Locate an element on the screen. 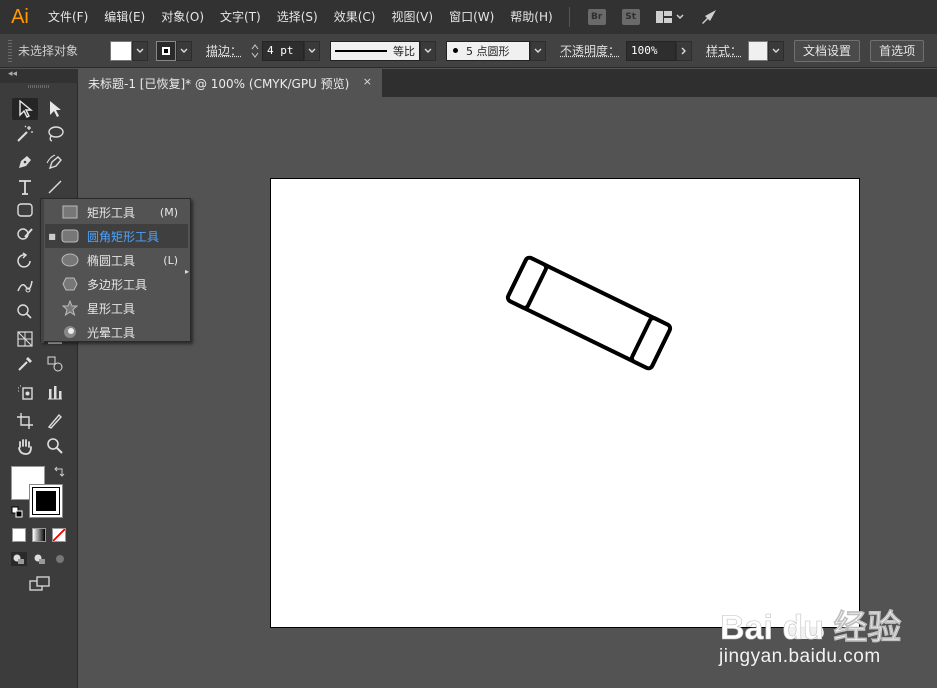 Image resolution: width=937 pixels, height=688 pixels. stroke-dropdown is located at coordinates (184, 50).